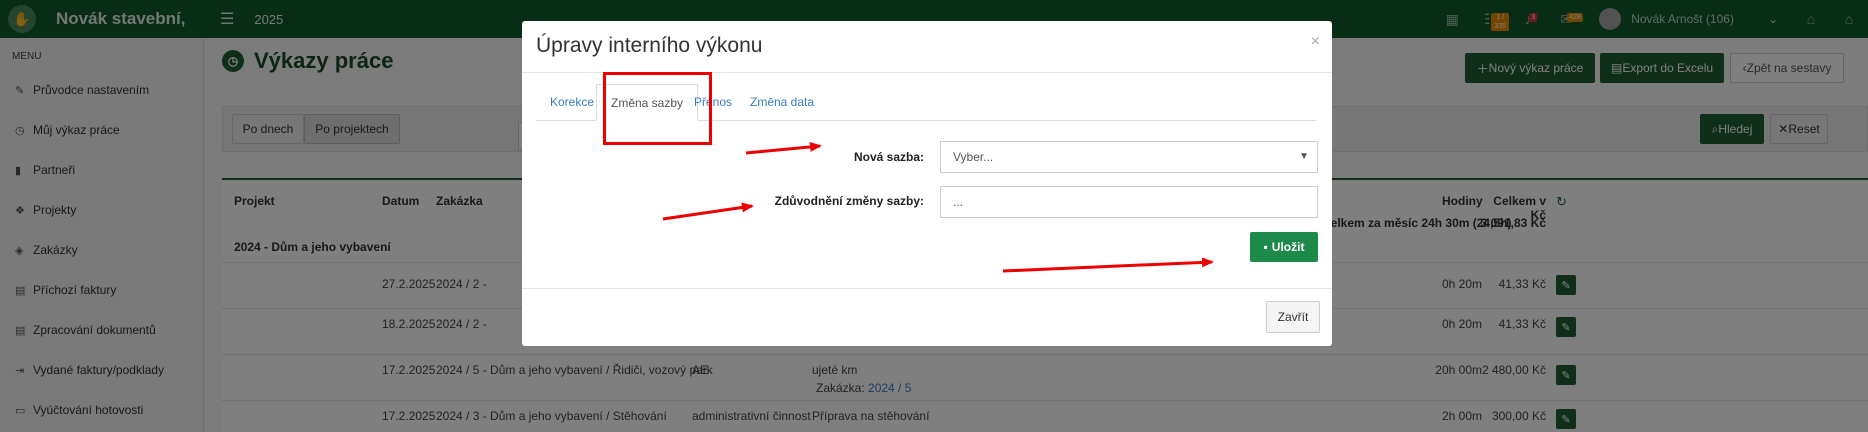 The width and height of the screenshot is (1868, 432). Describe the element at coordinates (1315, 42) in the screenshot. I see `close-icon: ×` at that location.